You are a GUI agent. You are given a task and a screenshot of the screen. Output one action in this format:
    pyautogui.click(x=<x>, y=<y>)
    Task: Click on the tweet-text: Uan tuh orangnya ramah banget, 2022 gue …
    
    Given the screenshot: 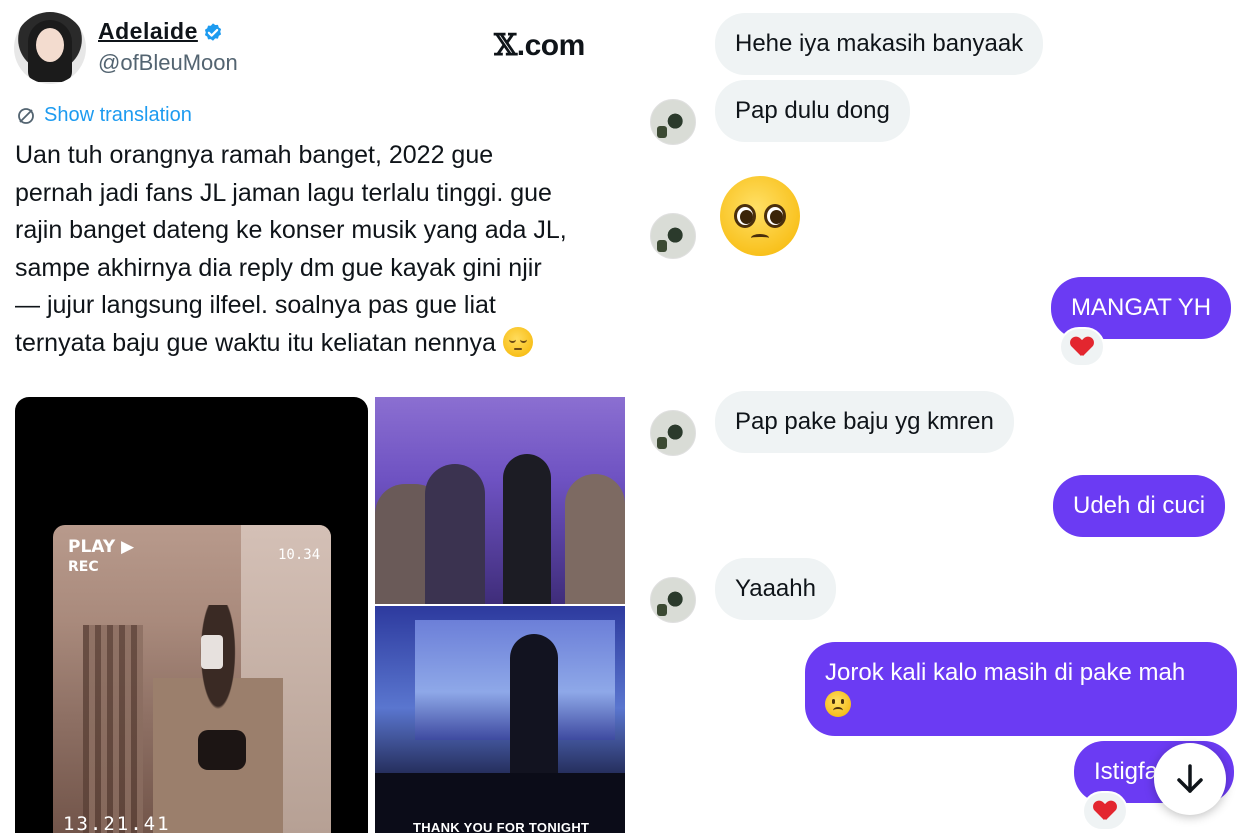 What is the action you would take?
    pyautogui.click(x=315, y=249)
    